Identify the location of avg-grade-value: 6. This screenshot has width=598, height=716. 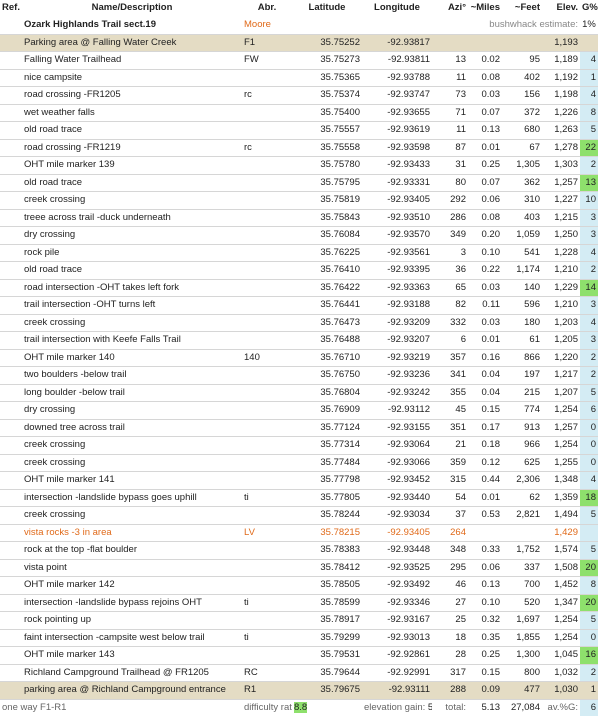
(589, 707).